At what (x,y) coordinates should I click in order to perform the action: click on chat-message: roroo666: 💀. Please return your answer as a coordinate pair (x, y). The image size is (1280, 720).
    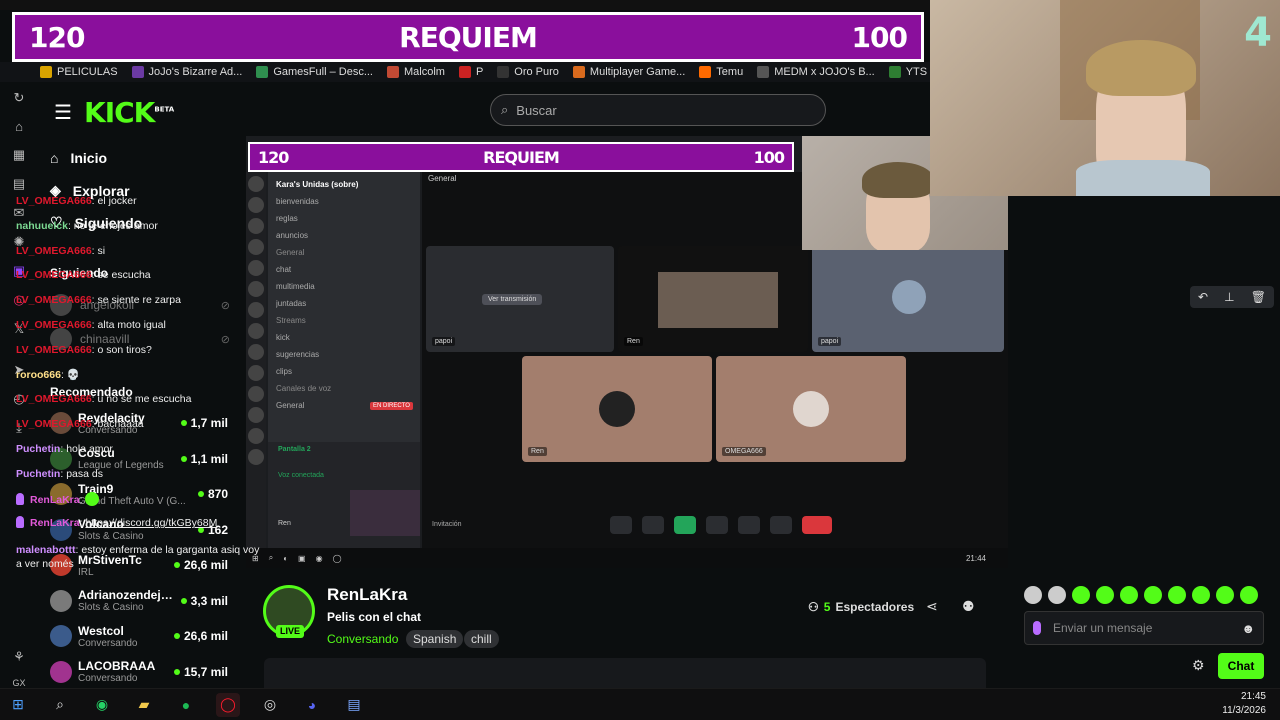
    Looking at the image, I should click on (48, 374).